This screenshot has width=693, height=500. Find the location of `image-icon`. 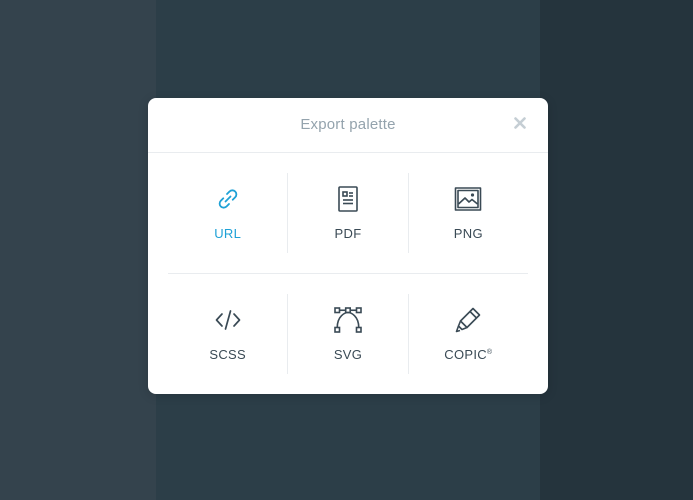

image-icon is located at coordinates (468, 199).